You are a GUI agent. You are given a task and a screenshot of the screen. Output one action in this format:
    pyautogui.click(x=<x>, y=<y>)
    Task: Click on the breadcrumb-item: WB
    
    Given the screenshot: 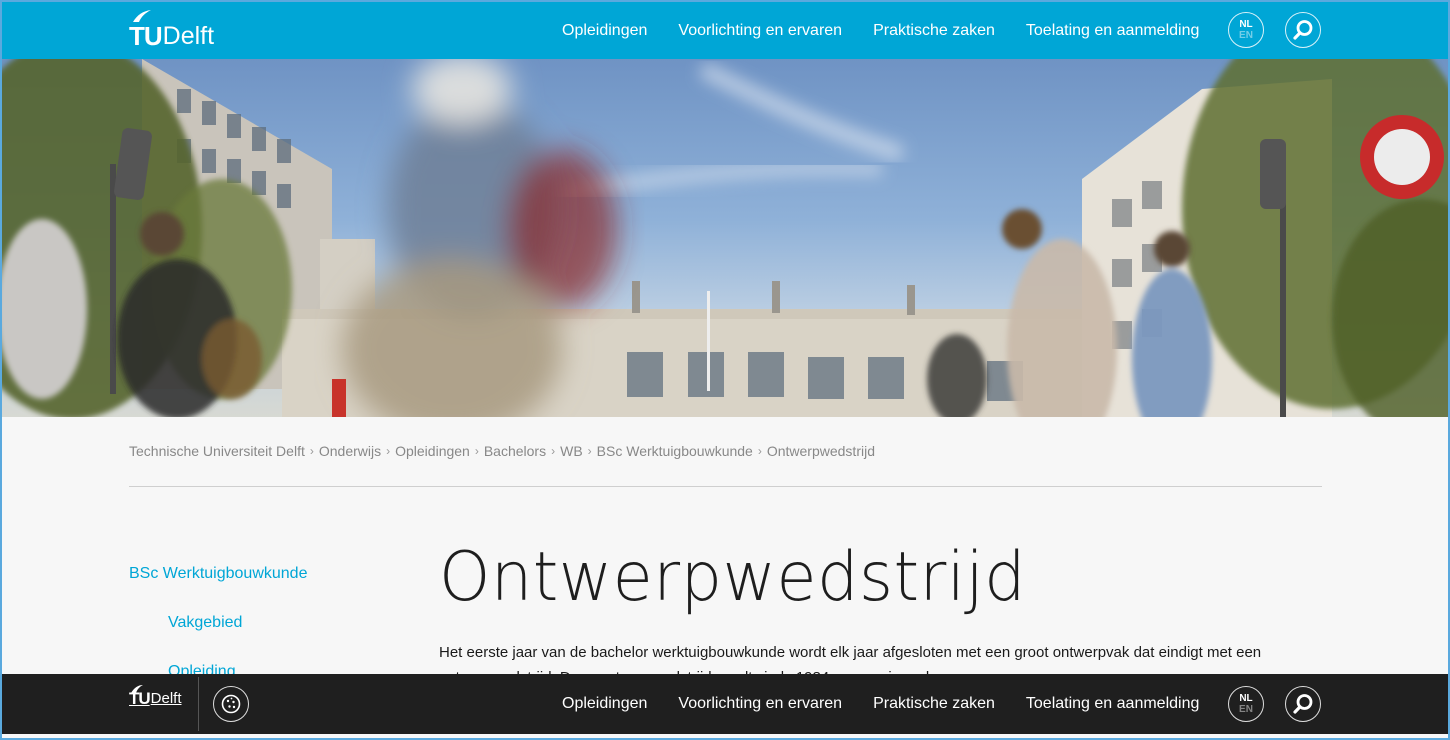 What is the action you would take?
    pyautogui.click(x=571, y=451)
    